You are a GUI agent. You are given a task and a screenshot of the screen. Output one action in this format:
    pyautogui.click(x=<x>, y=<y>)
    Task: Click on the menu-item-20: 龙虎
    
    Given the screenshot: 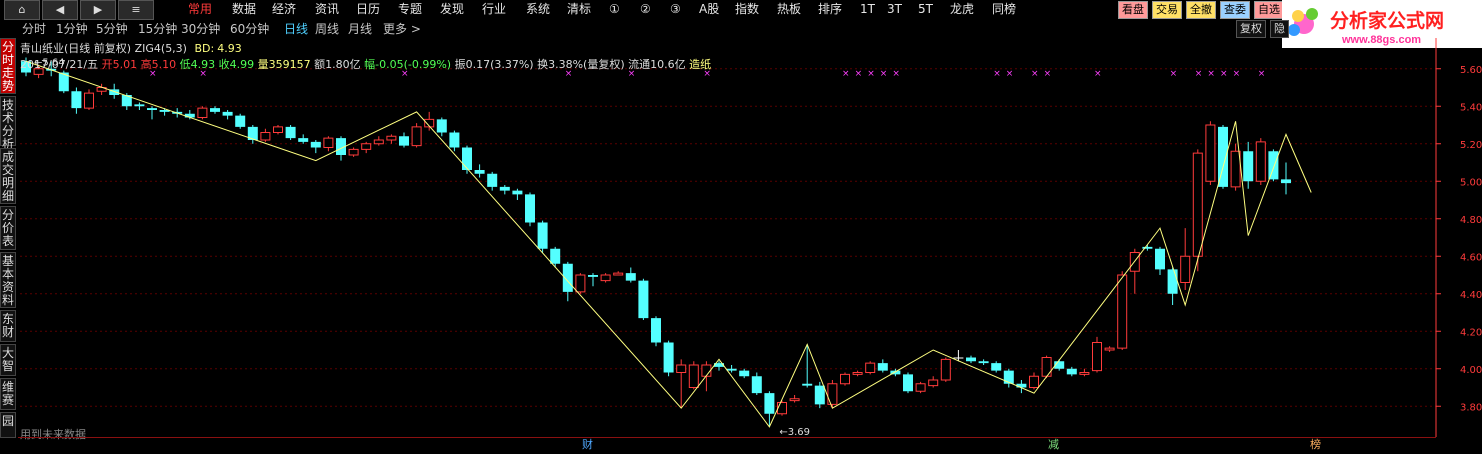 What is the action you would take?
    pyautogui.click(x=962, y=9)
    